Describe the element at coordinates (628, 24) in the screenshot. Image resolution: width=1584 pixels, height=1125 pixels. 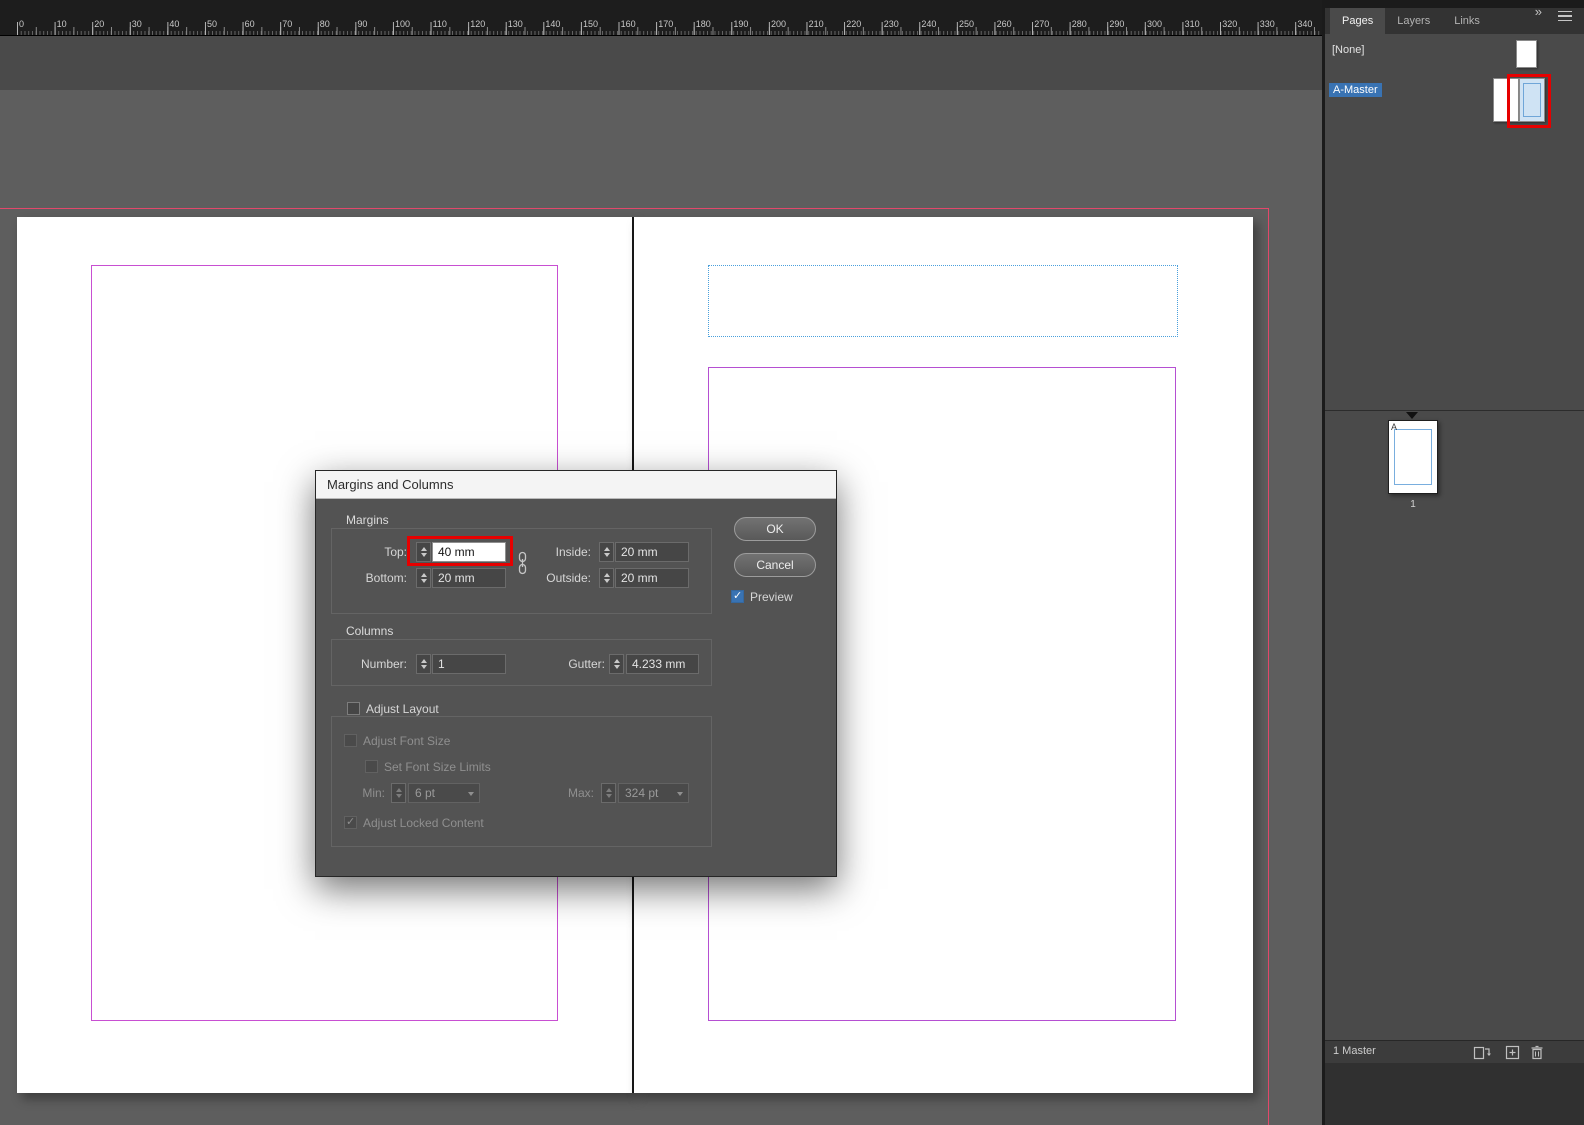
I see `ruler-tick-label: 160` at that location.